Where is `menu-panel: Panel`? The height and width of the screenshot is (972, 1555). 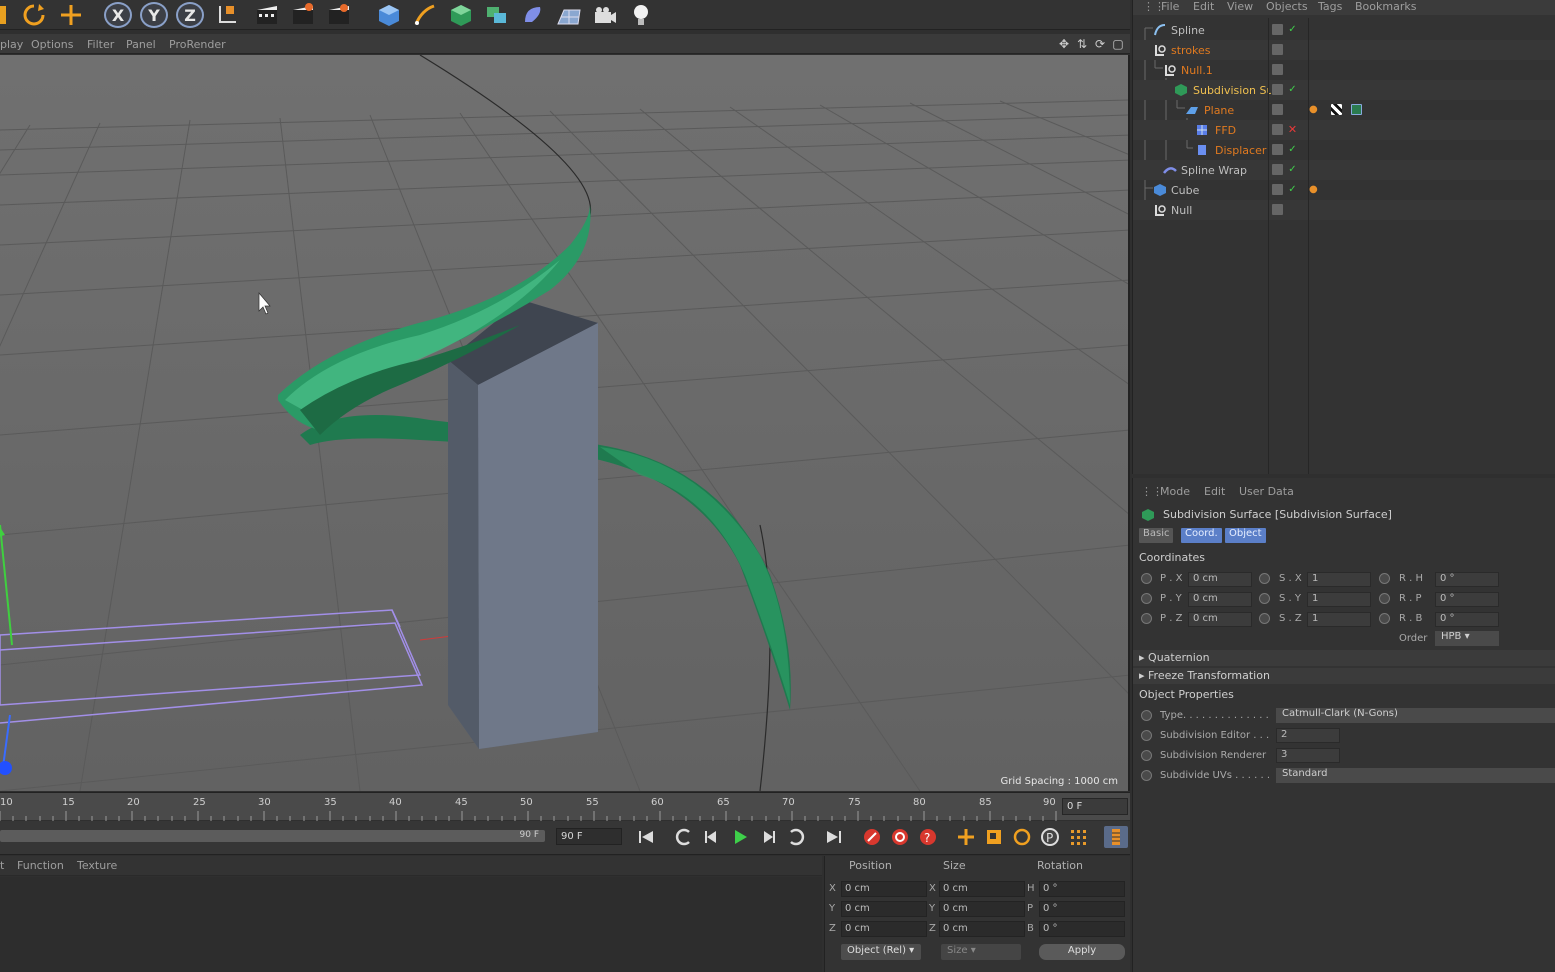
menu-panel: Panel is located at coordinates (141, 44).